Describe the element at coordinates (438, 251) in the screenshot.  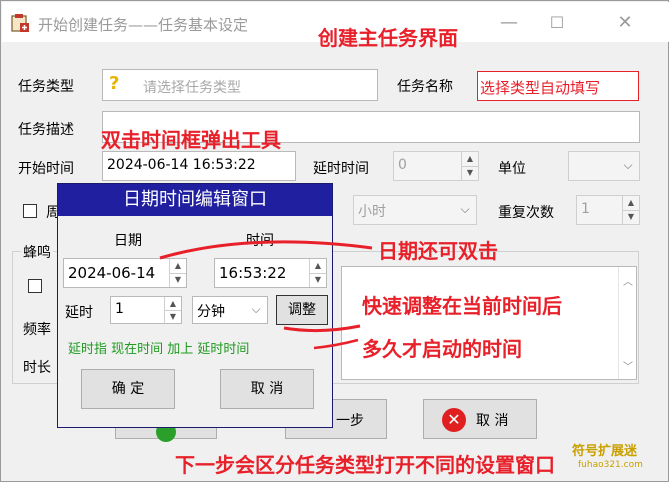
I see `annotation-date-dbl-click: 日期还可双击` at that location.